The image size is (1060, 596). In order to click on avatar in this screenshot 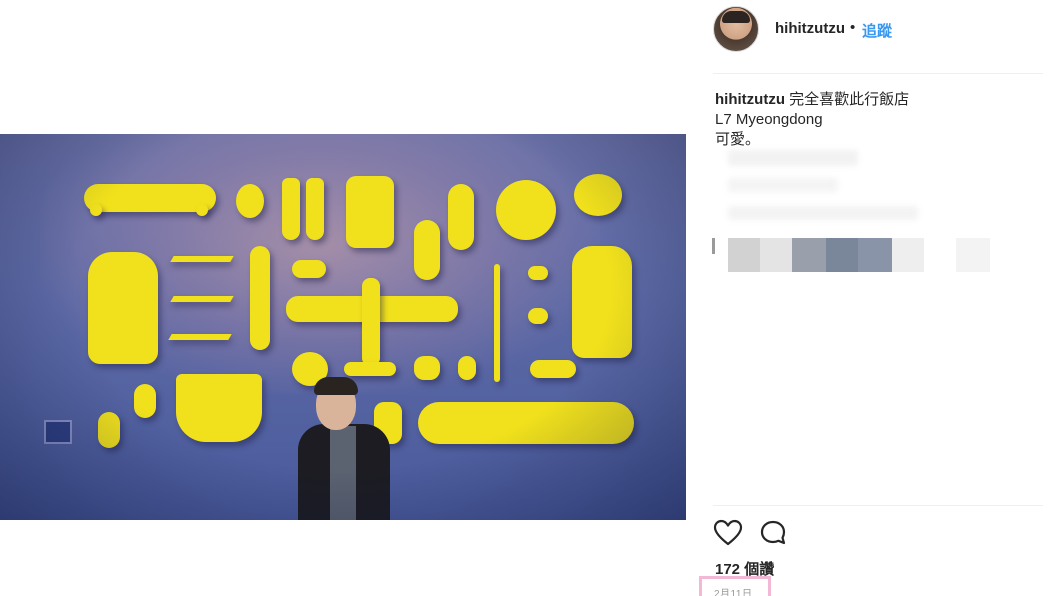, I will do `click(736, 29)`.